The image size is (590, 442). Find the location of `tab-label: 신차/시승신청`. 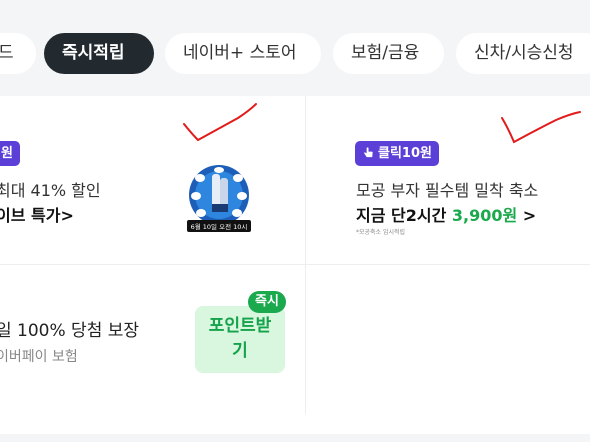

tab-label: 신차/시승신청 is located at coordinates (524, 53).